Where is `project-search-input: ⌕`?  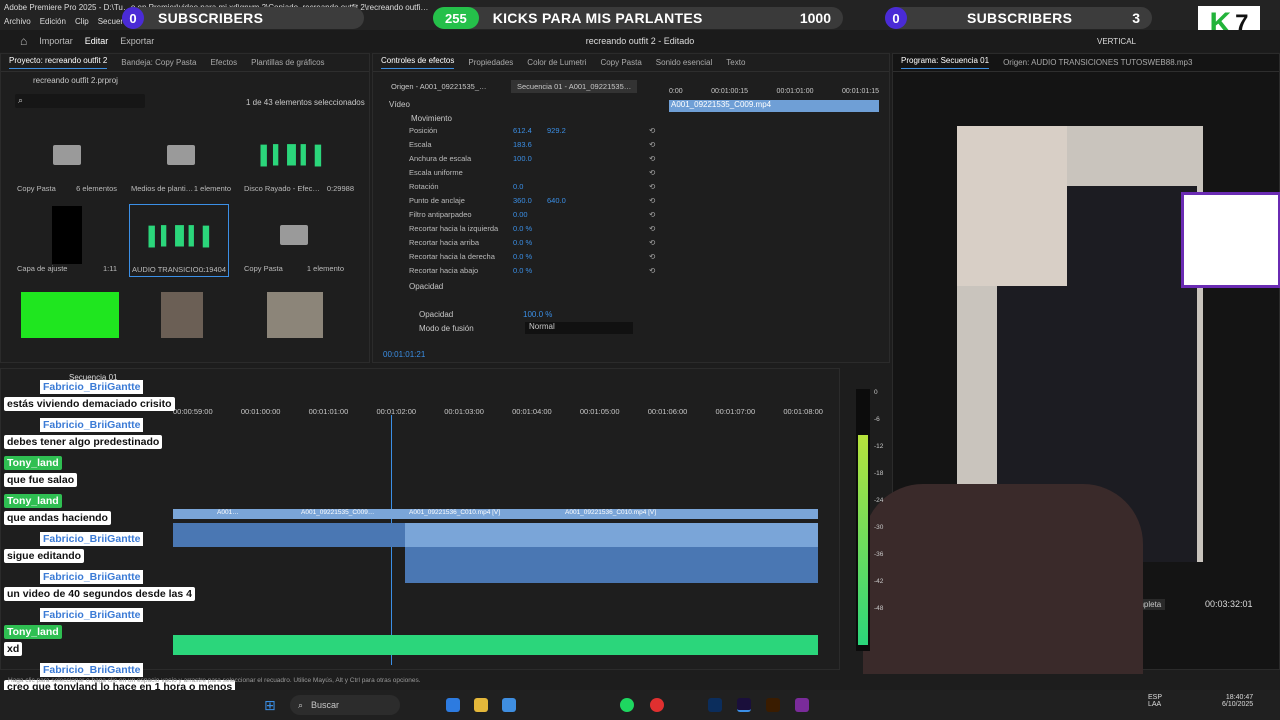 project-search-input: ⌕ is located at coordinates (80, 101).